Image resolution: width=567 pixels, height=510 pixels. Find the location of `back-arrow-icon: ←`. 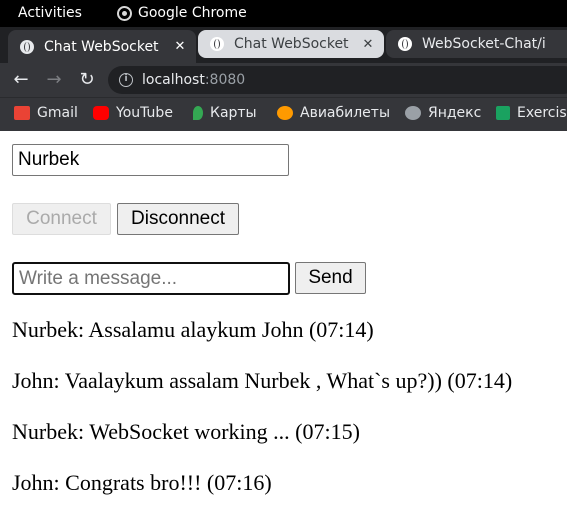

back-arrow-icon: ← is located at coordinates (21, 80).